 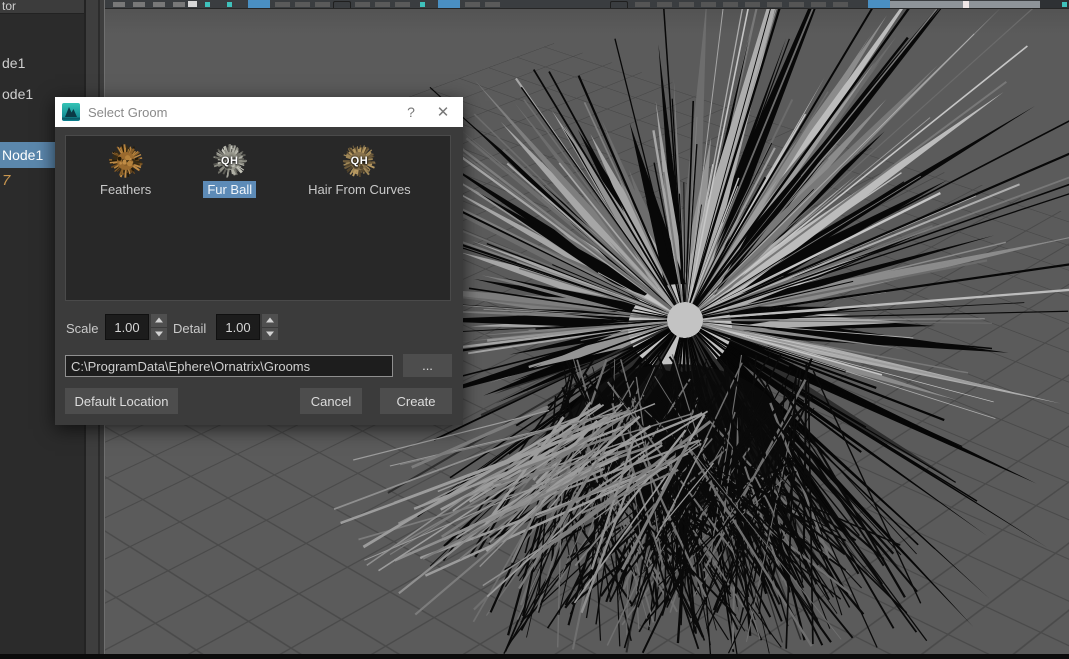 What do you see at coordinates (359, 171) in the screenshot?
I see `groom-item-hair-from-curves: QH Hair From Curves` at bounding box center [359, 171].